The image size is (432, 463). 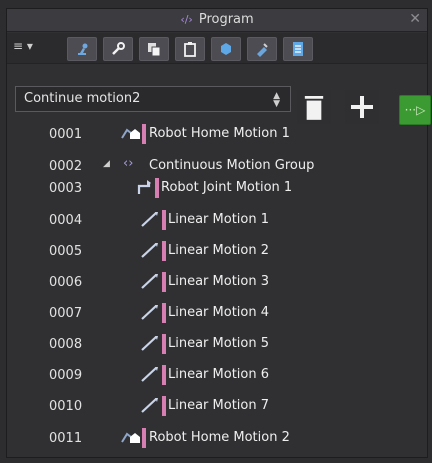 What do you see at coordinates (66, 282) in the screenshot?
I see `row-number: 0006` at bounding box center [66, 282].